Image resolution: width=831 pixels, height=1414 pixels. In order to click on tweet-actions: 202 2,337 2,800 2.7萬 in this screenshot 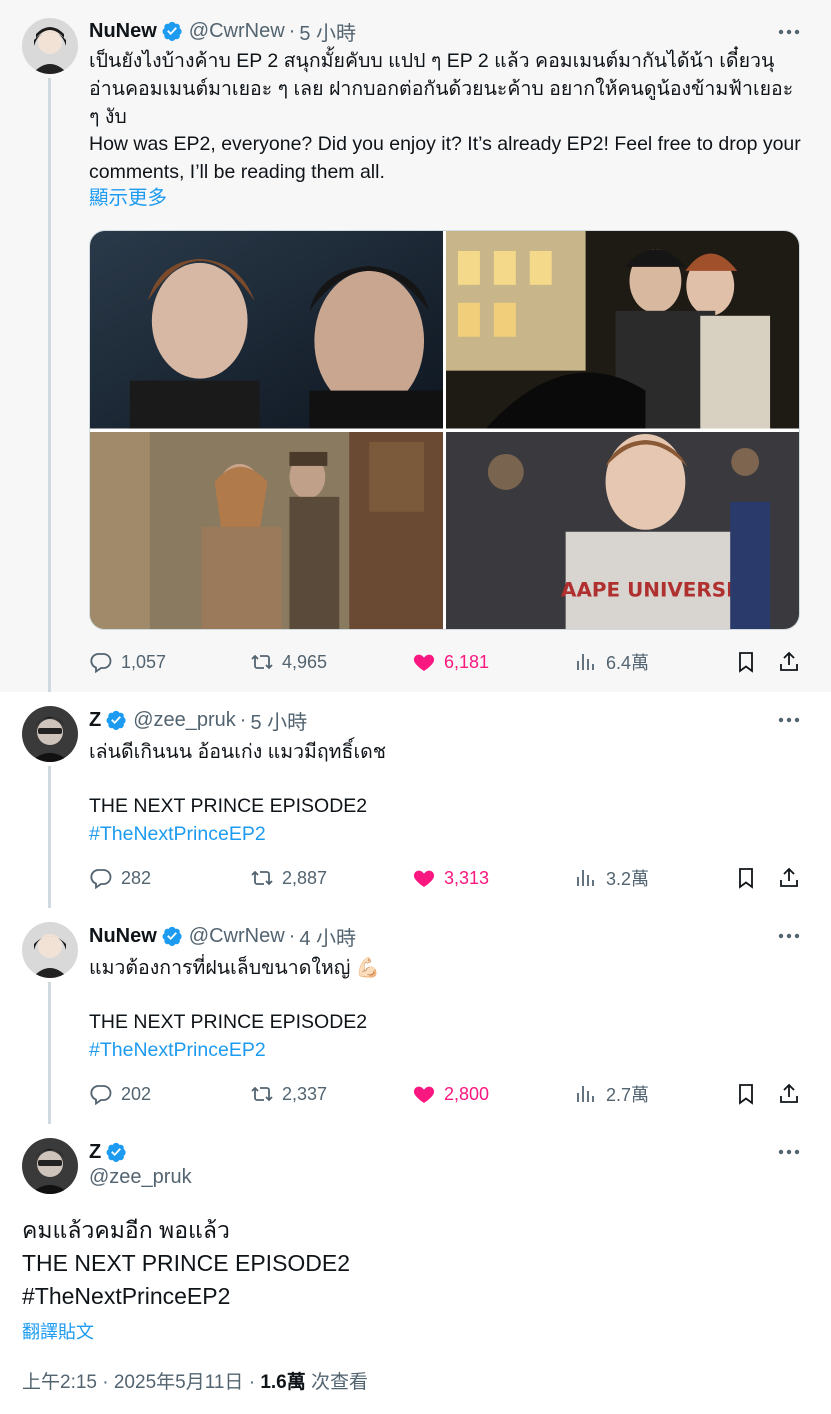, I will do `click(445, 1094)`.